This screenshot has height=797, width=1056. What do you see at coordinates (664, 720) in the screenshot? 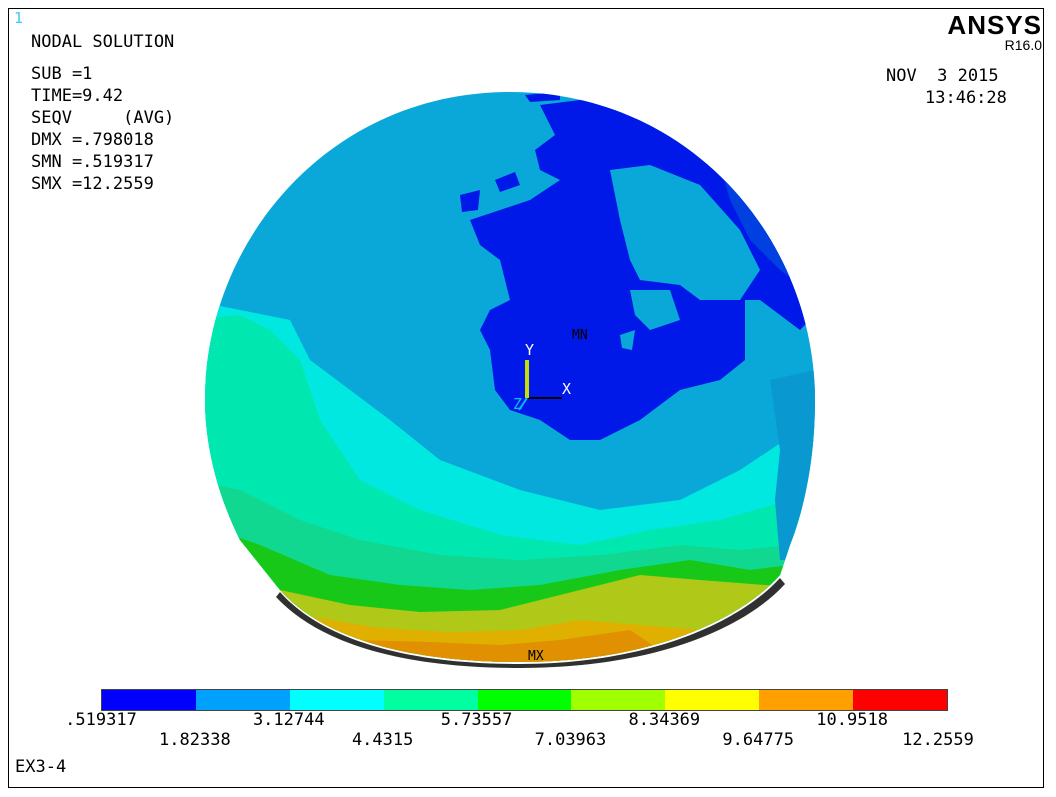
I see `legend-value-top: 8.34369` at bounding box center [664, 720].